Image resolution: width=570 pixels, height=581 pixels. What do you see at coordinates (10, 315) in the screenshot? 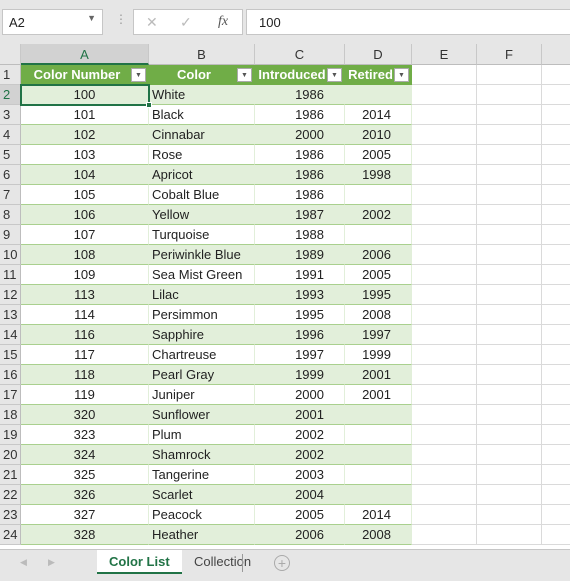
I see `row-header: 13` at bounding box center [10, 315].